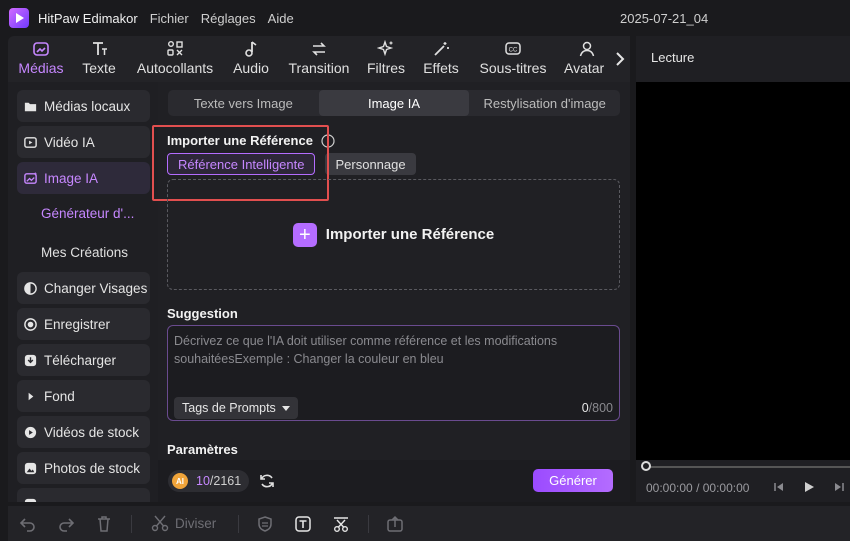 The height and width of the screenshot is (541, 850). What do you see at coordinates (31, 177) in the screenshot?
I see `ai-image-icon` at bounding box center [31, 177].